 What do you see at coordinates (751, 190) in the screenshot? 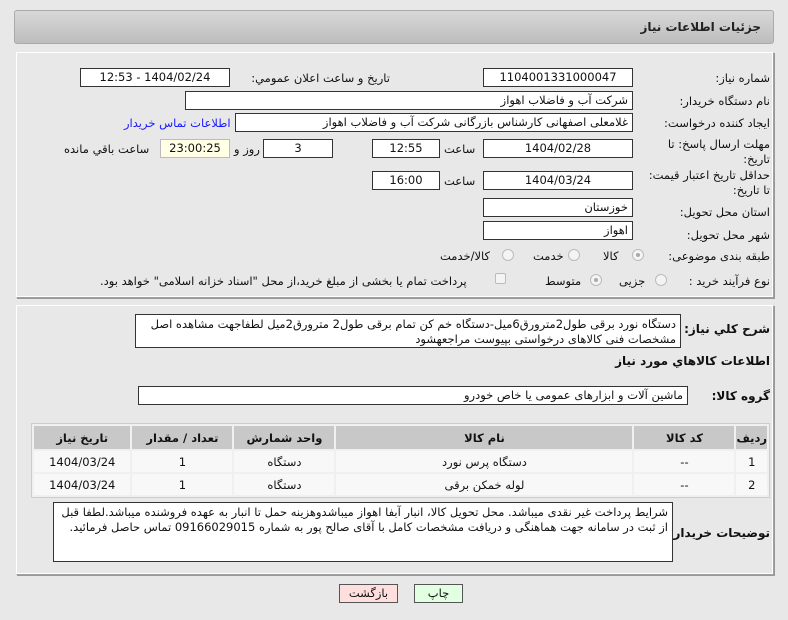
I see `validity-label-2: تا تاریخ:` at bounding box center [751, 190].